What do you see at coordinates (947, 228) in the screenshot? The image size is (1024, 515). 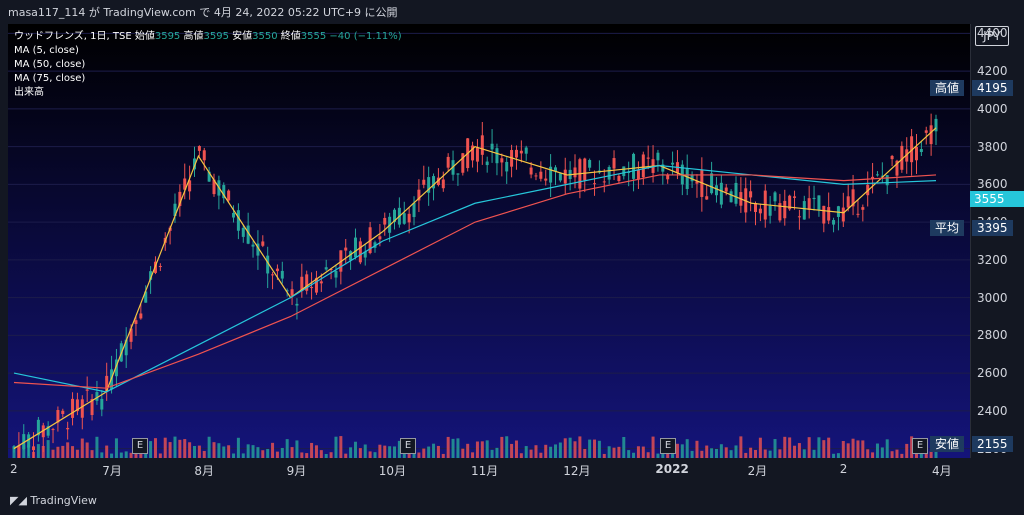 I see `avg-tag: 平均` at bounding box center [947, 228].